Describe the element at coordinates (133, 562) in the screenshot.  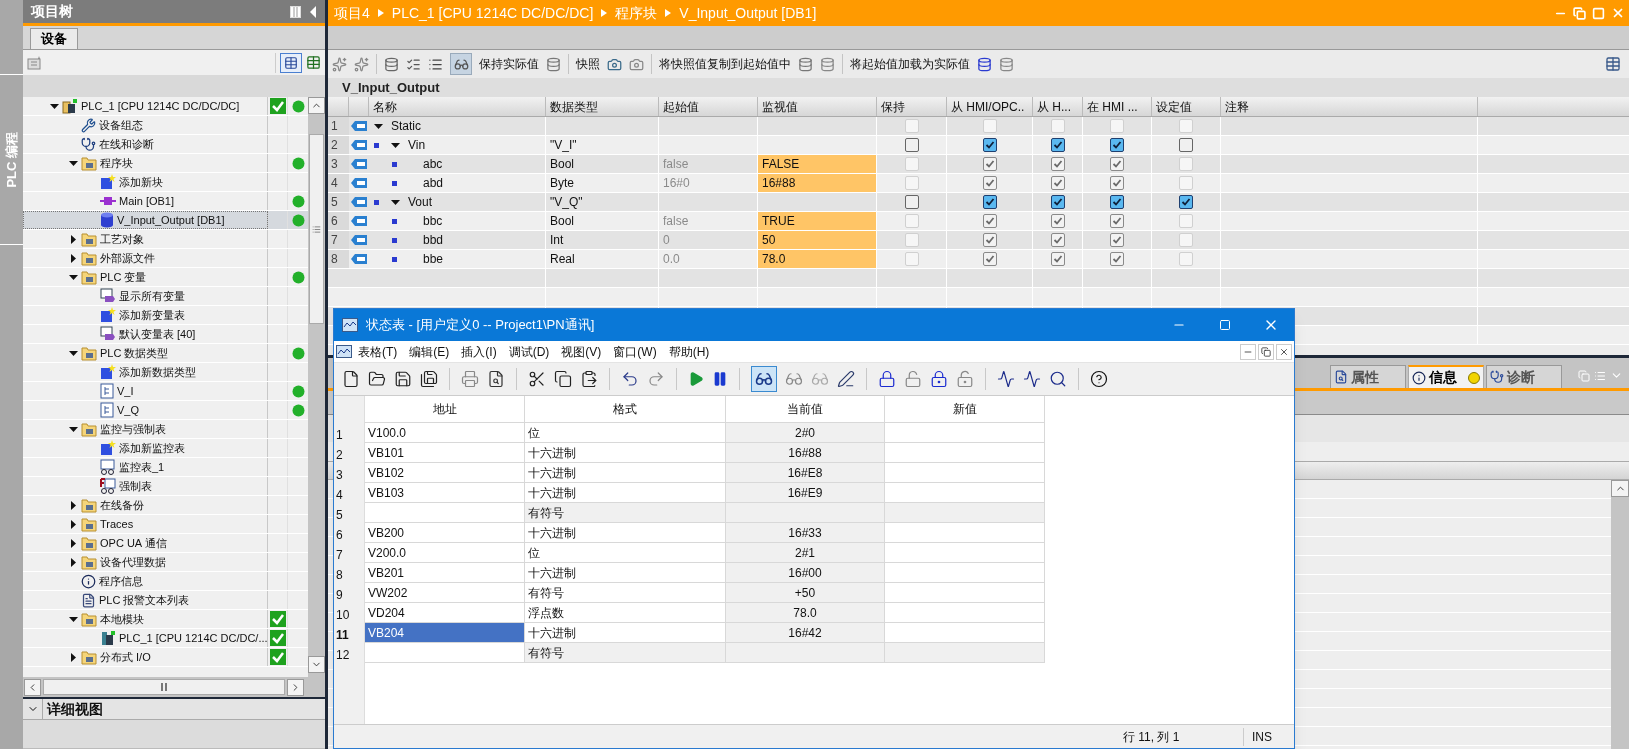
I see `tree-item-label: 设备代理数据` at that location.